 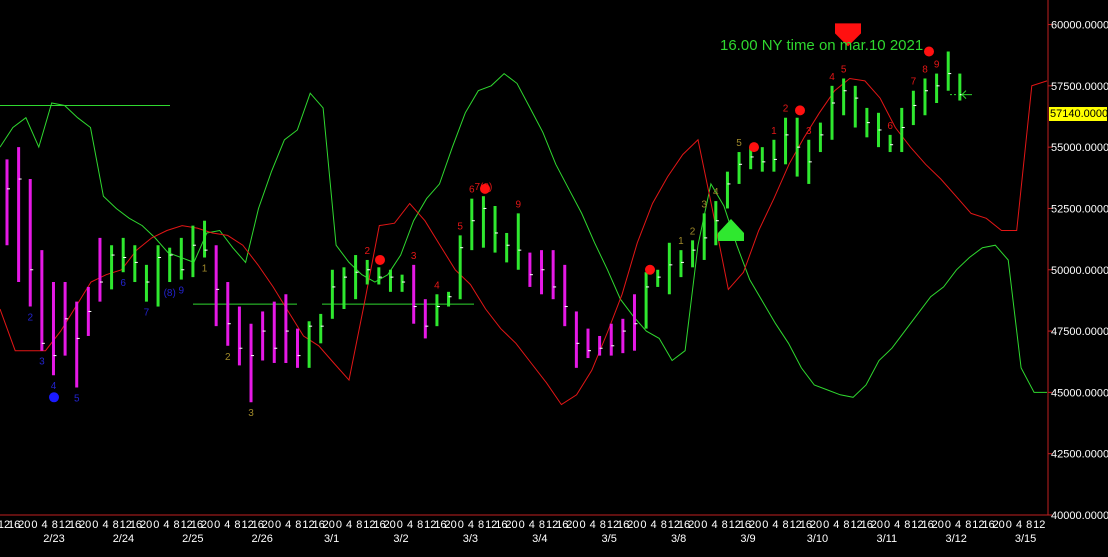 What do you see at coordinates (1079, 332) in the screenshot?
I see `y-tick-label: 47500.0000` at bounding box center [1079, 332].